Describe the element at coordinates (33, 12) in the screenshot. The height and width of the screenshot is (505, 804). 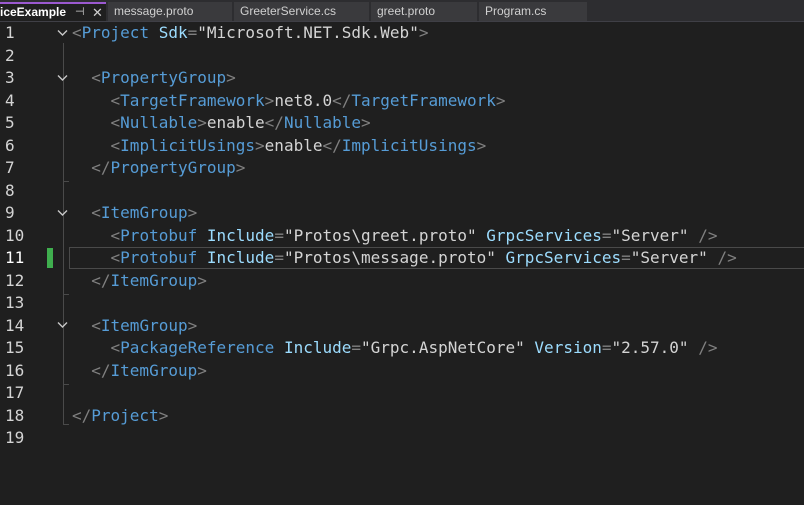
I see `tab-label: iceExample` at that location.